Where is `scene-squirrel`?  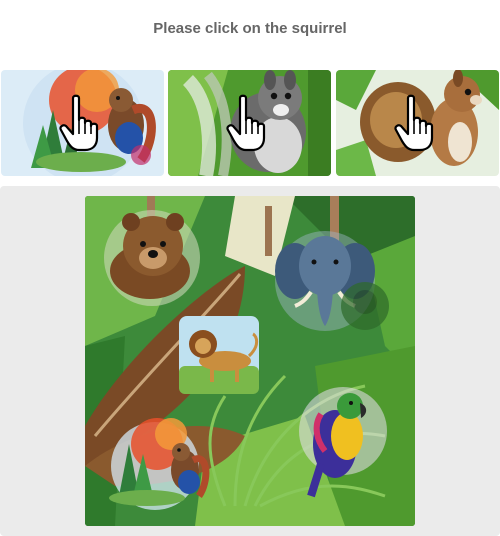 scene-squirrel is located at coordinates (161, 467).